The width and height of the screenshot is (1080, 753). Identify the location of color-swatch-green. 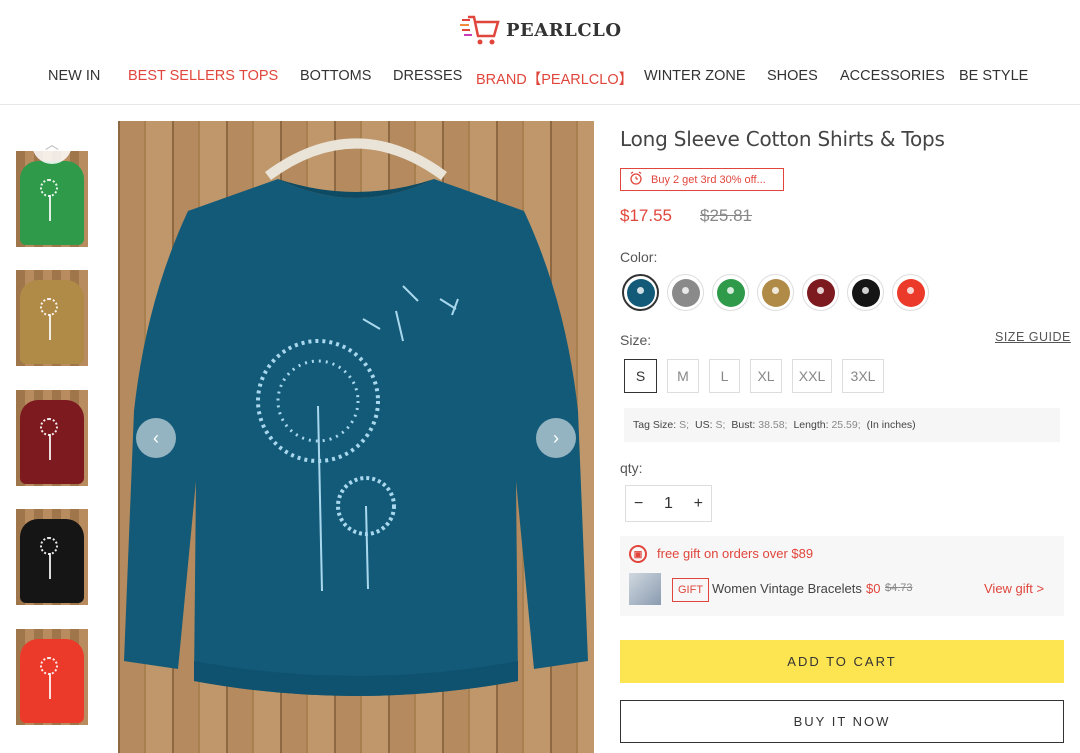
(730, 292).